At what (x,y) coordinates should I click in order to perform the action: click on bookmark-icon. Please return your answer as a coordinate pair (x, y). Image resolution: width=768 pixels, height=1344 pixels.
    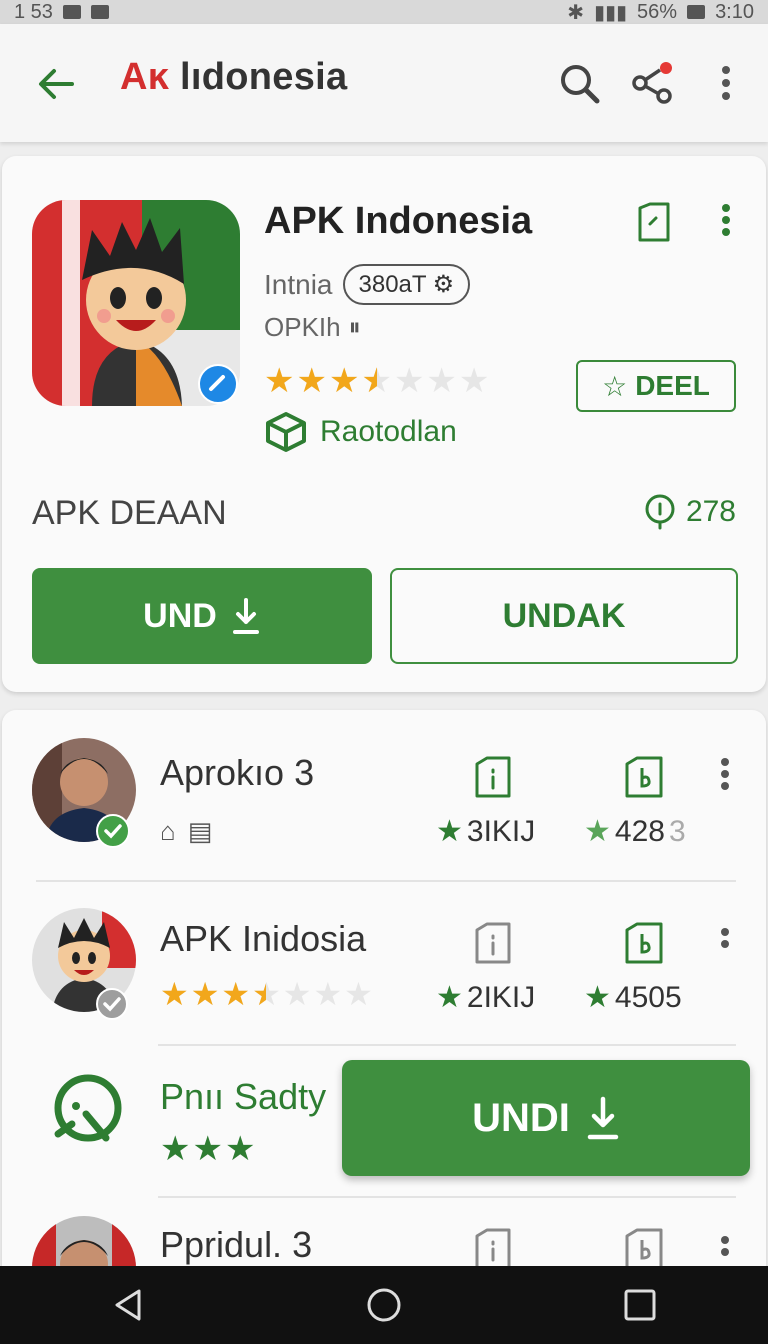
    Looking at the image, I should click on (654, 222).